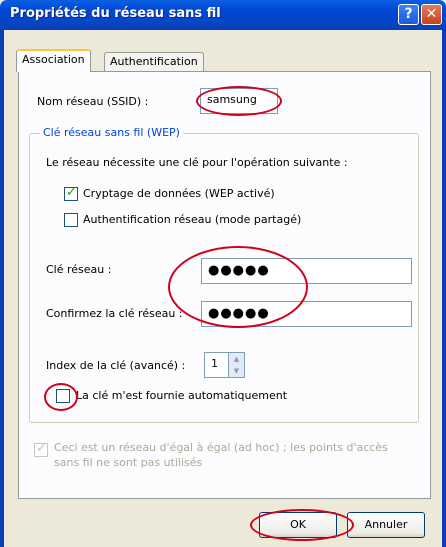 This screenshot has height=547, width=446. Describe the element at coordinates (306, 271) in the screenshot. I see `network-key-input: ●●●●●` at that location.